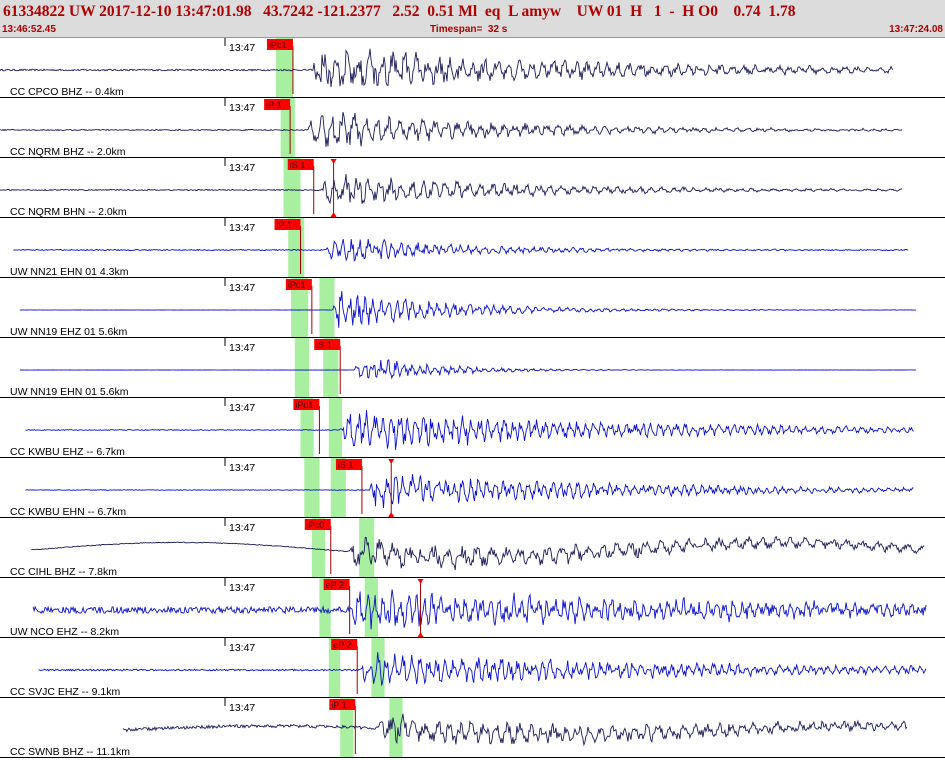 The height and width of the screenshot is (760, 945). Describe the element at coordinates (65, 692) in the screenshot. I see `channel-label: CC SVJC EHZ -- 9.1km` at that location.